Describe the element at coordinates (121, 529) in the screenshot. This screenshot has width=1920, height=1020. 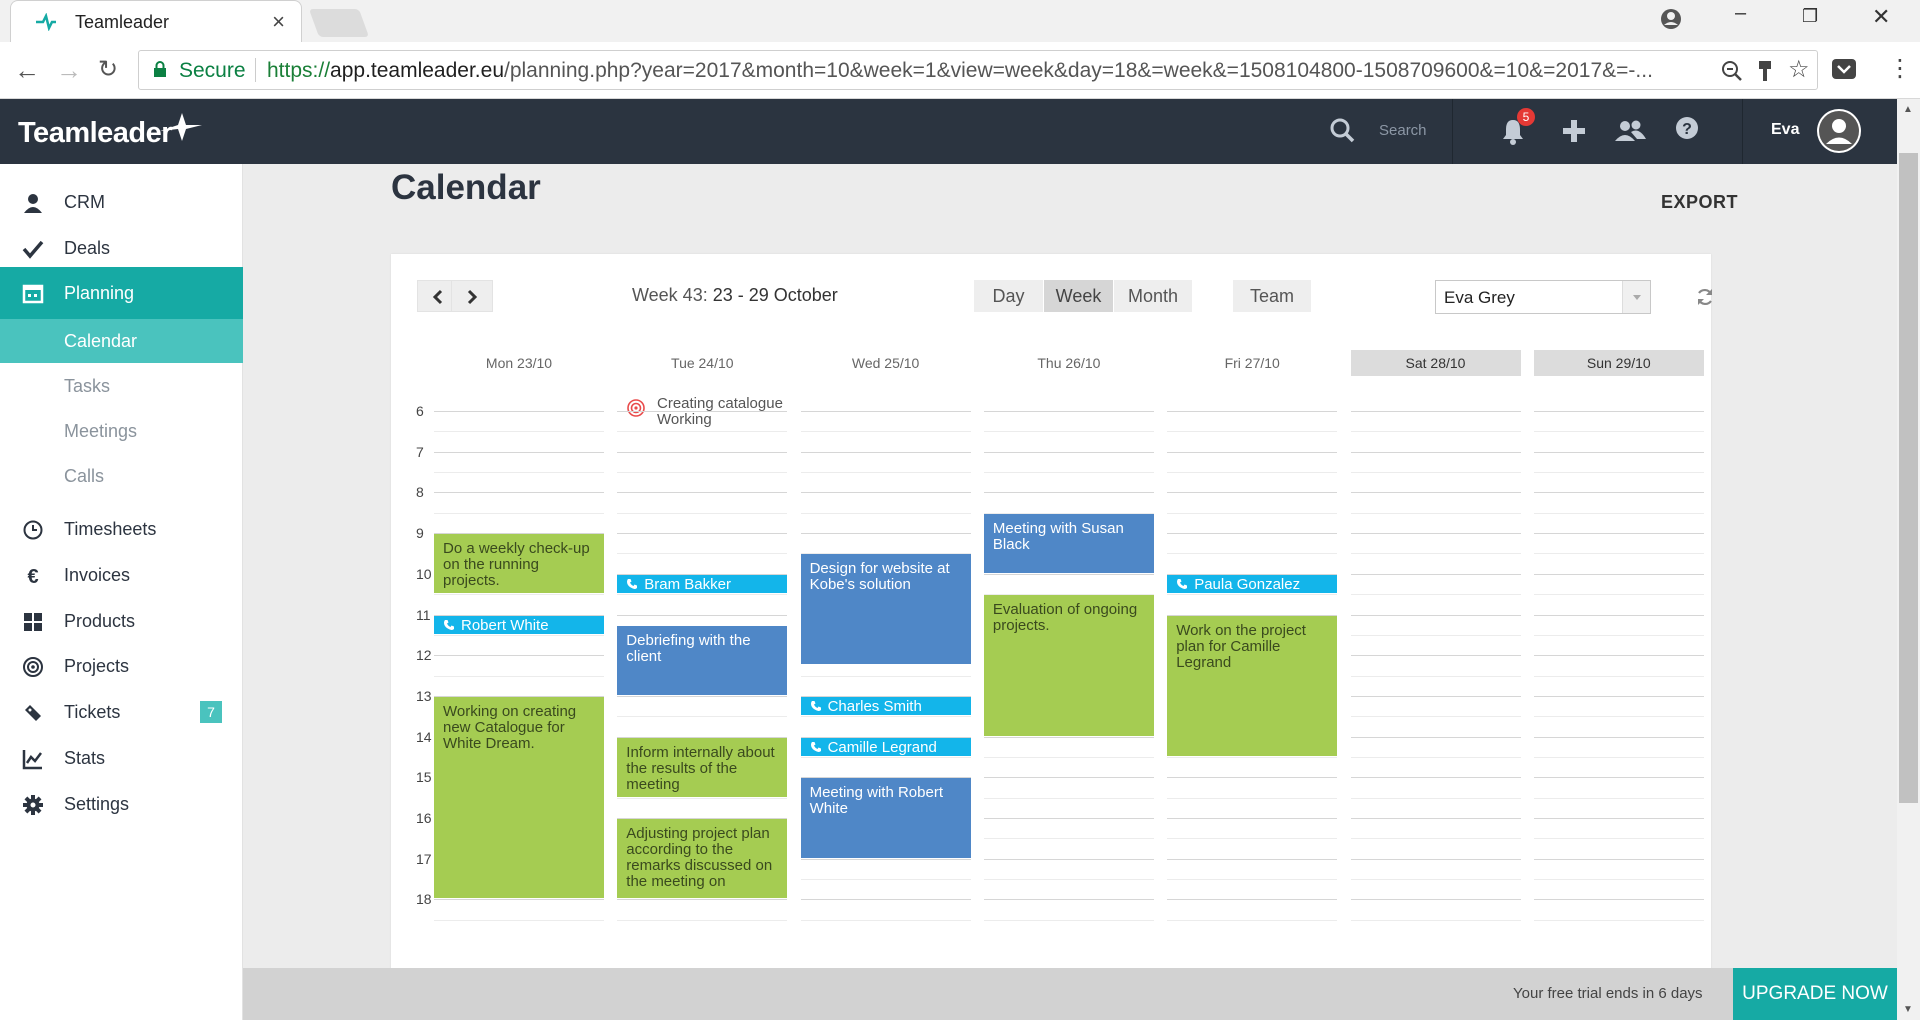
I see `sidebar-item-timesheets: Timesheets` at that location.